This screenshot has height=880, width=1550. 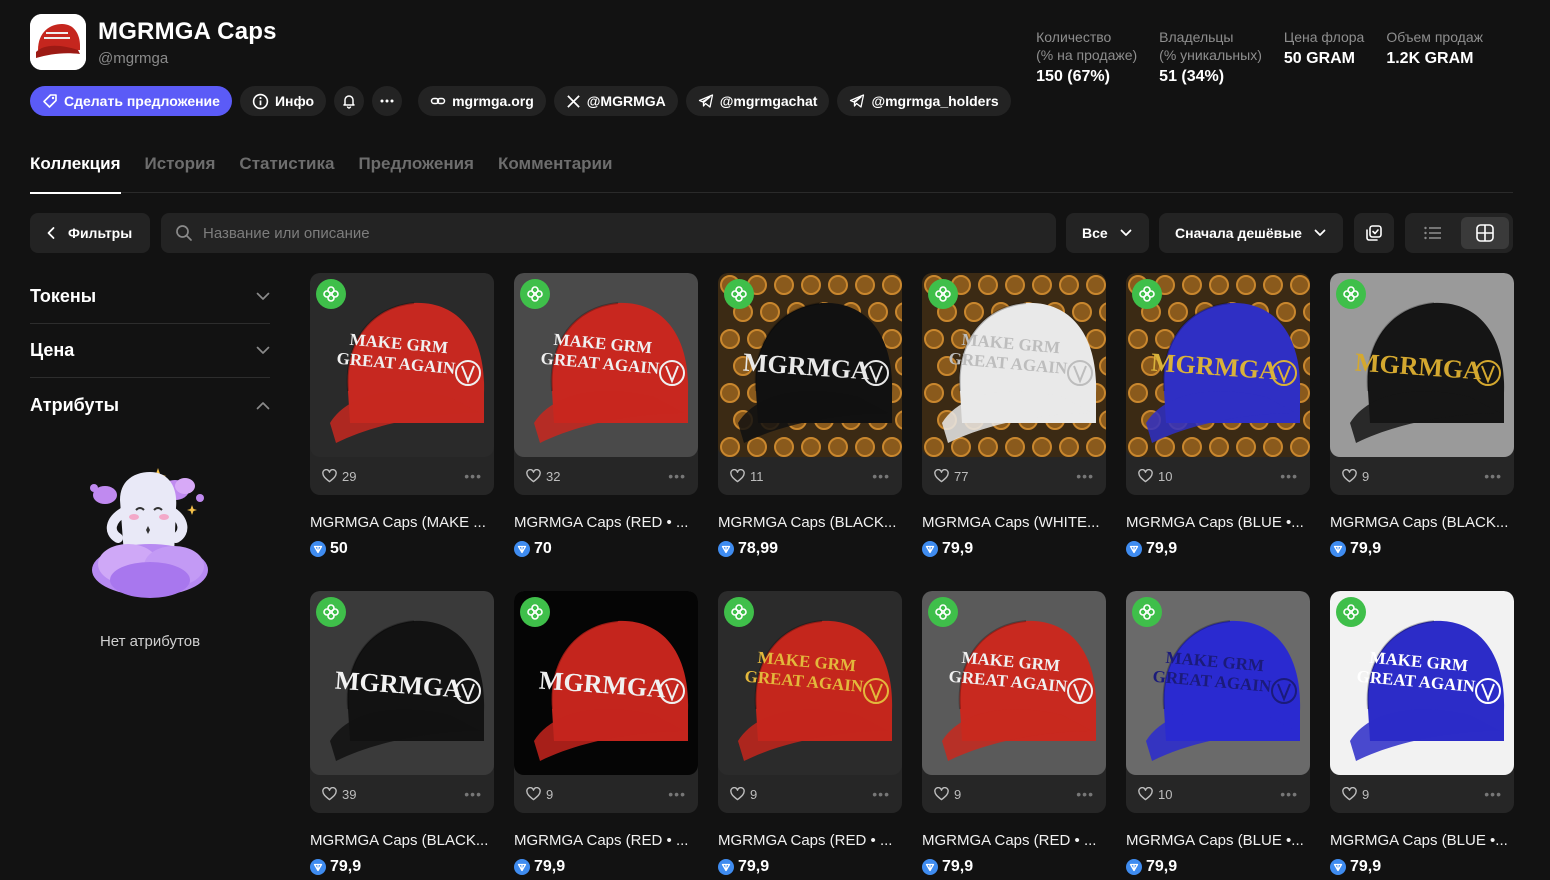 What do you see at coordinates (935, 101) in the screenshot?
I see `telegram-holders-label: @mgrmga_holders` at bounding box center [935, 101].